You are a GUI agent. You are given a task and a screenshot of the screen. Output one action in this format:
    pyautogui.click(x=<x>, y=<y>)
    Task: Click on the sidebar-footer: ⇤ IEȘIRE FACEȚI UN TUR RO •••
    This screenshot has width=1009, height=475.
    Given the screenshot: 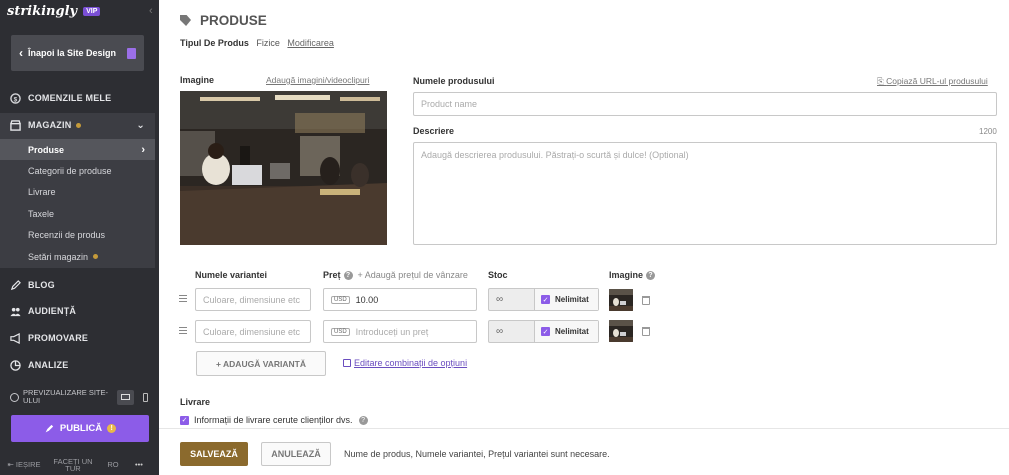 What is the action you would take?
    pyautogui.click(x=79, y=464)
    